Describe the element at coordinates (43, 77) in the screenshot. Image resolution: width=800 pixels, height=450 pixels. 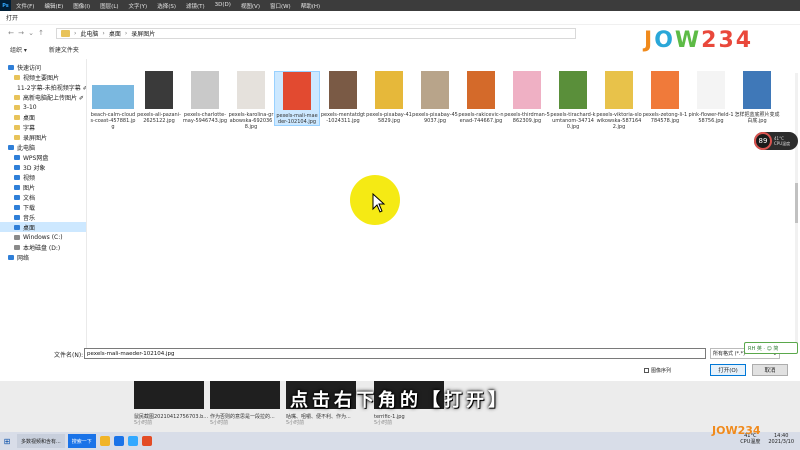
I see `sidebar-item: 视频主要图片` at that location.